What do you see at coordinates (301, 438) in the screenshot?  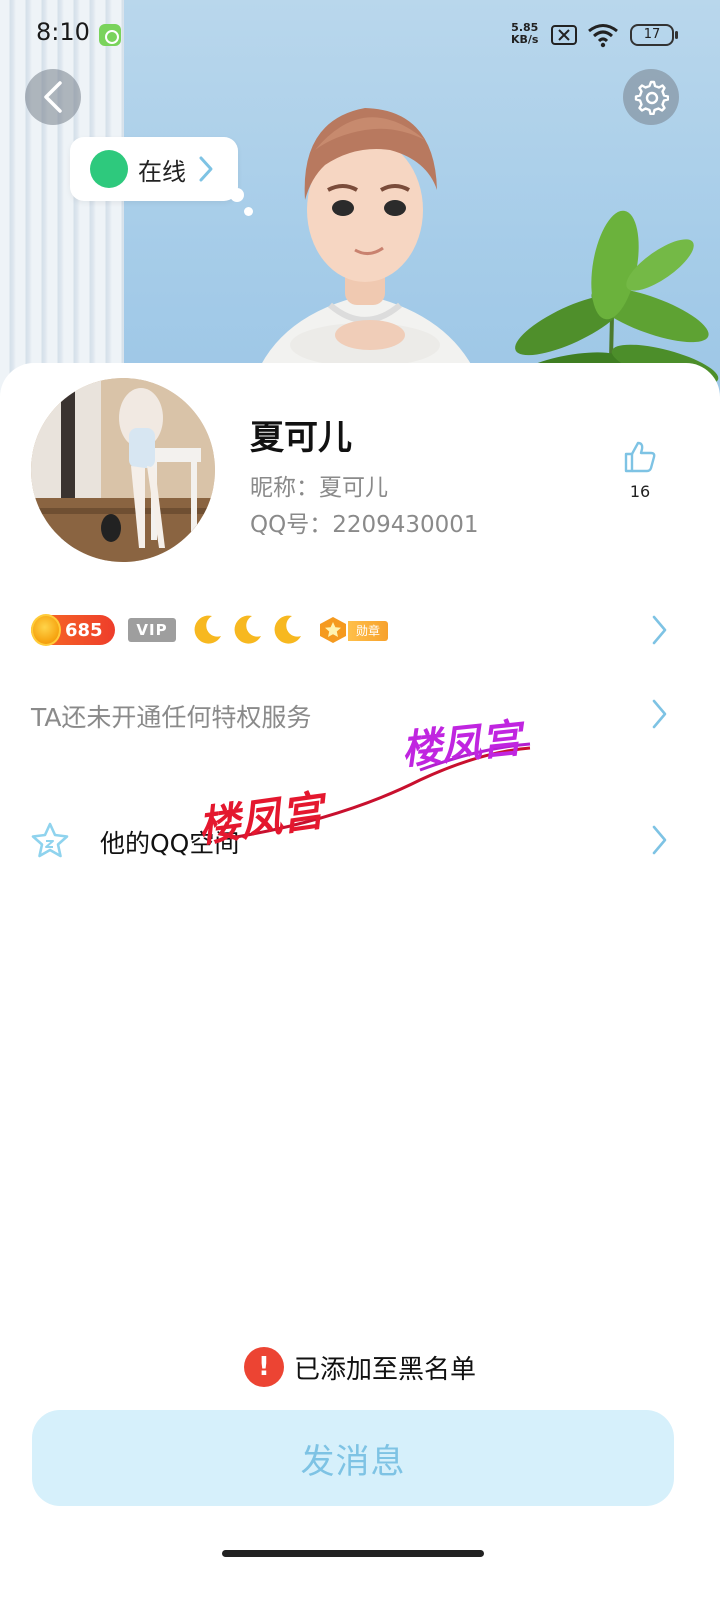 I see `profile-name: 夏可儿` at bounding box center [301, 438].